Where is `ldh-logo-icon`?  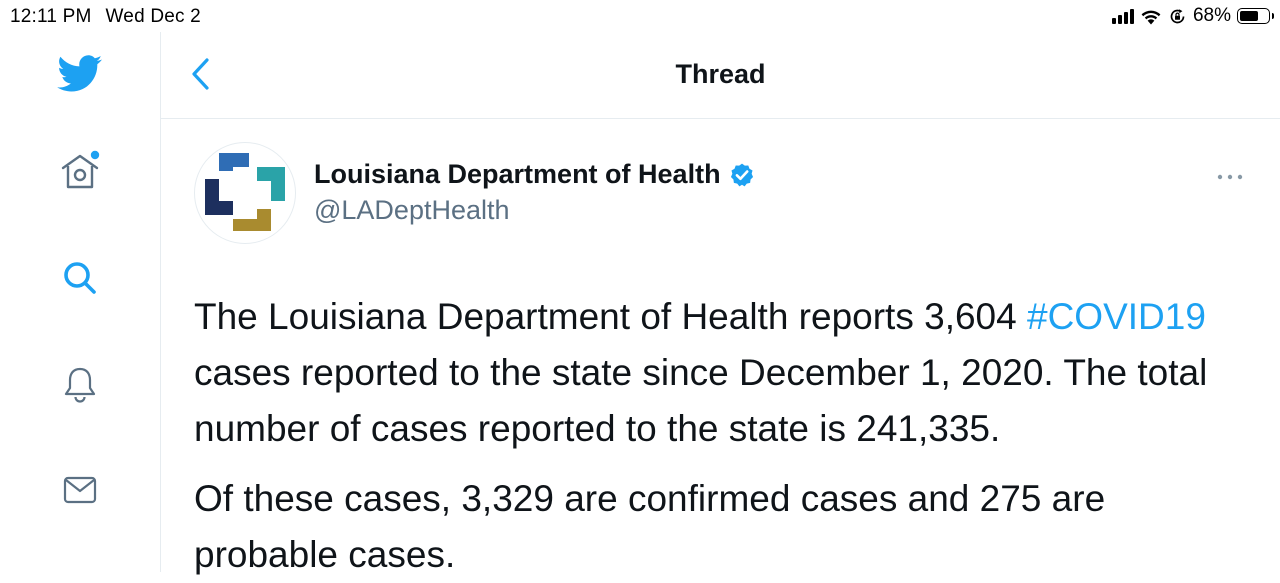 ldh-logo-icon is located at coordinates (245, 192).